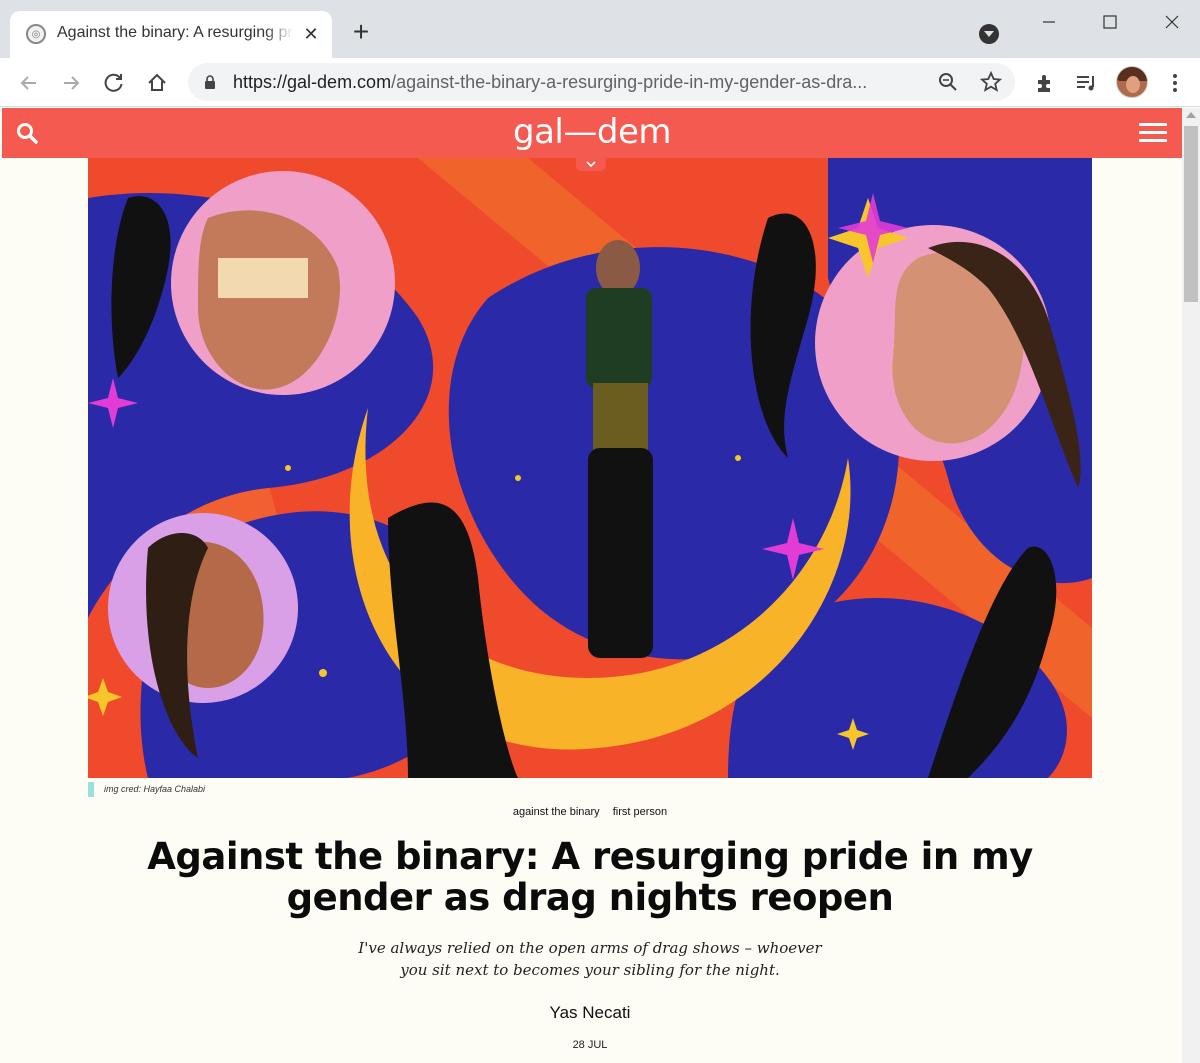 The width and height of the screenshot is (1200, 1063). I want to click on site-search-icon, so click(27, 133).